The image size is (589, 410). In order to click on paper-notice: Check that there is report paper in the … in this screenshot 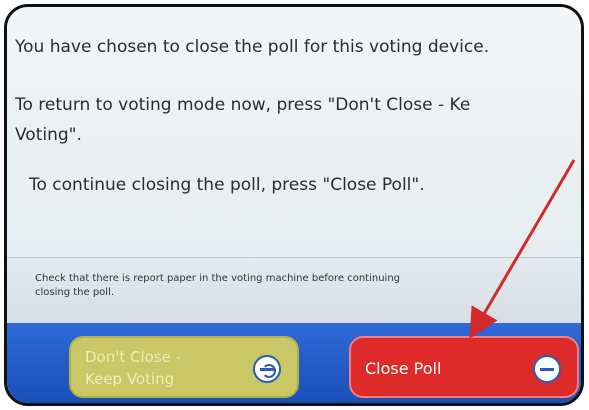, I will do `click(217, 286)`.